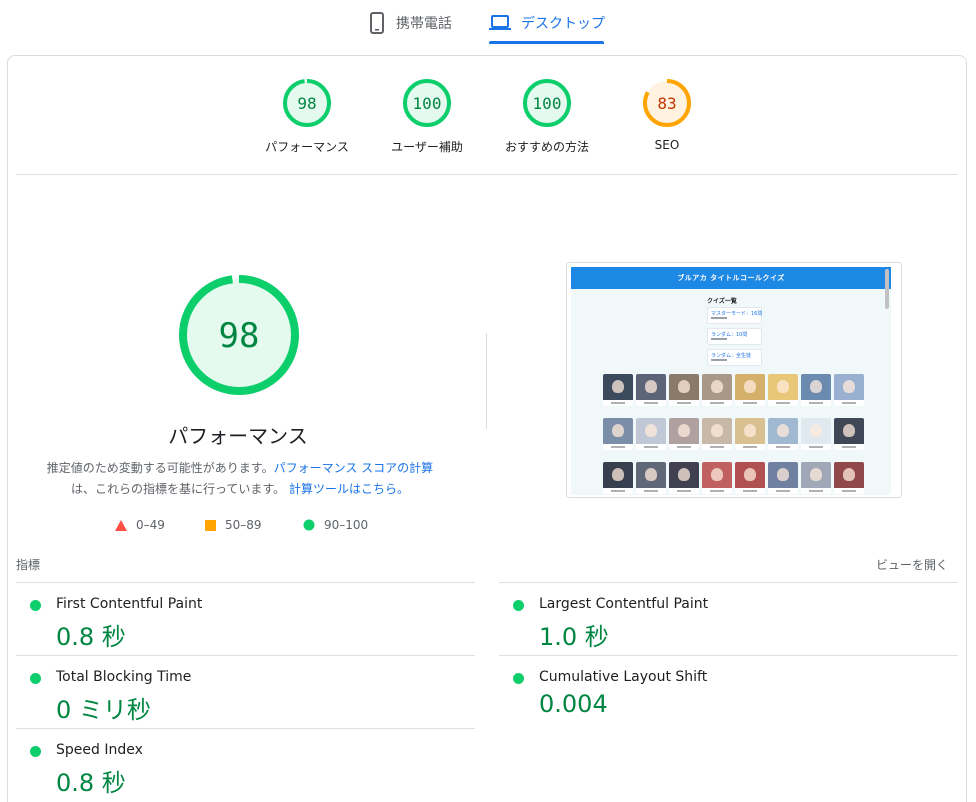 This screenshot has height=802, width=976. What do you see at coordinates (500, 23) in the screenshot?
I see `laptop-icon` at bounding box center [500, 23].